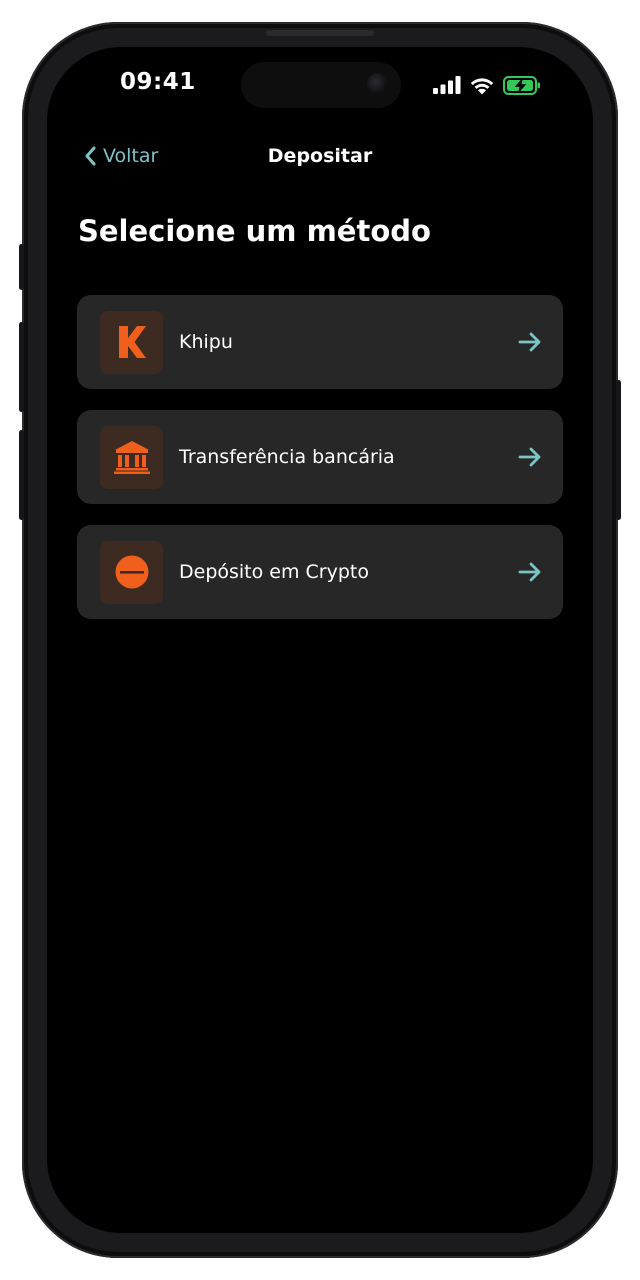  What do you see at coordinates (21, 367) in the screenshot?
I see `volume-up-button` at bounding box center [21, 367].